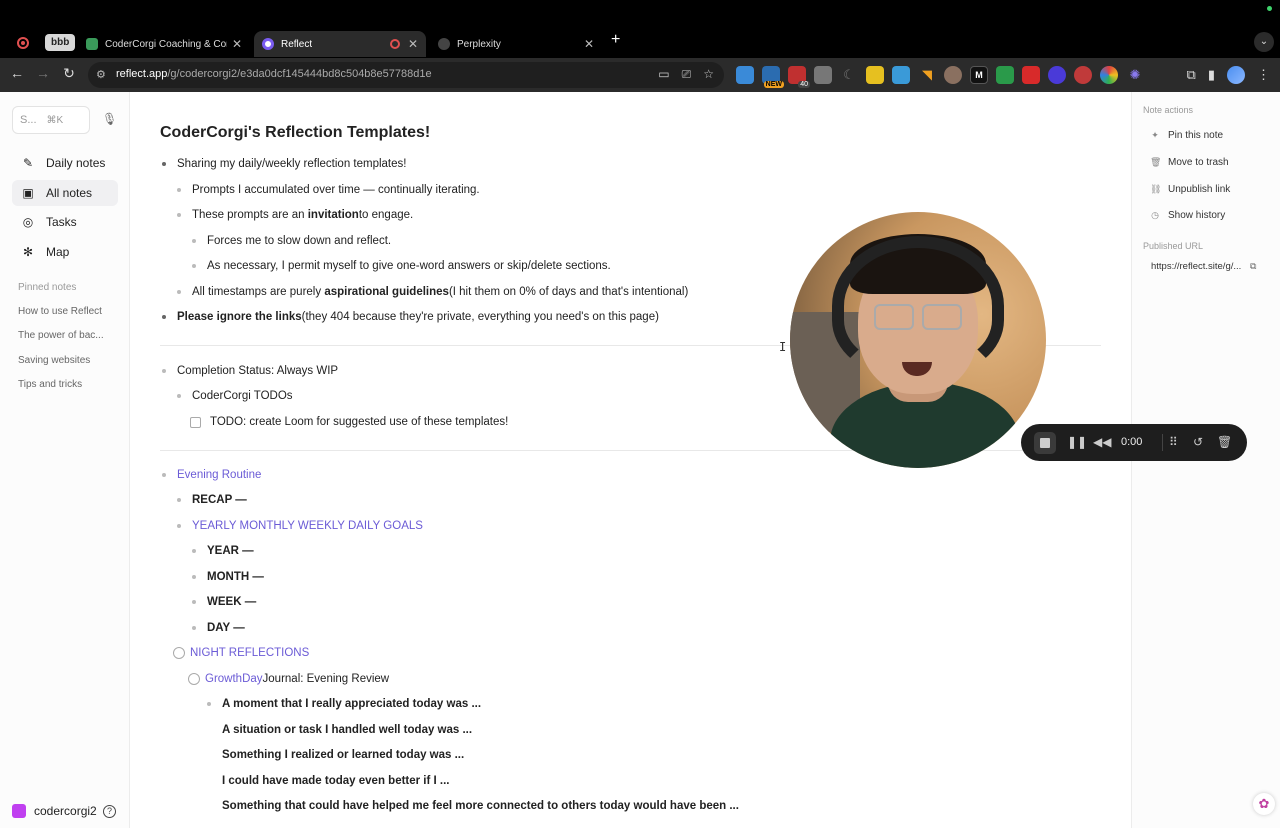 Image resolution: width=1280 pixels, height=828 pixels. I want to click on url-host: reflect.app, so click(142, 74).